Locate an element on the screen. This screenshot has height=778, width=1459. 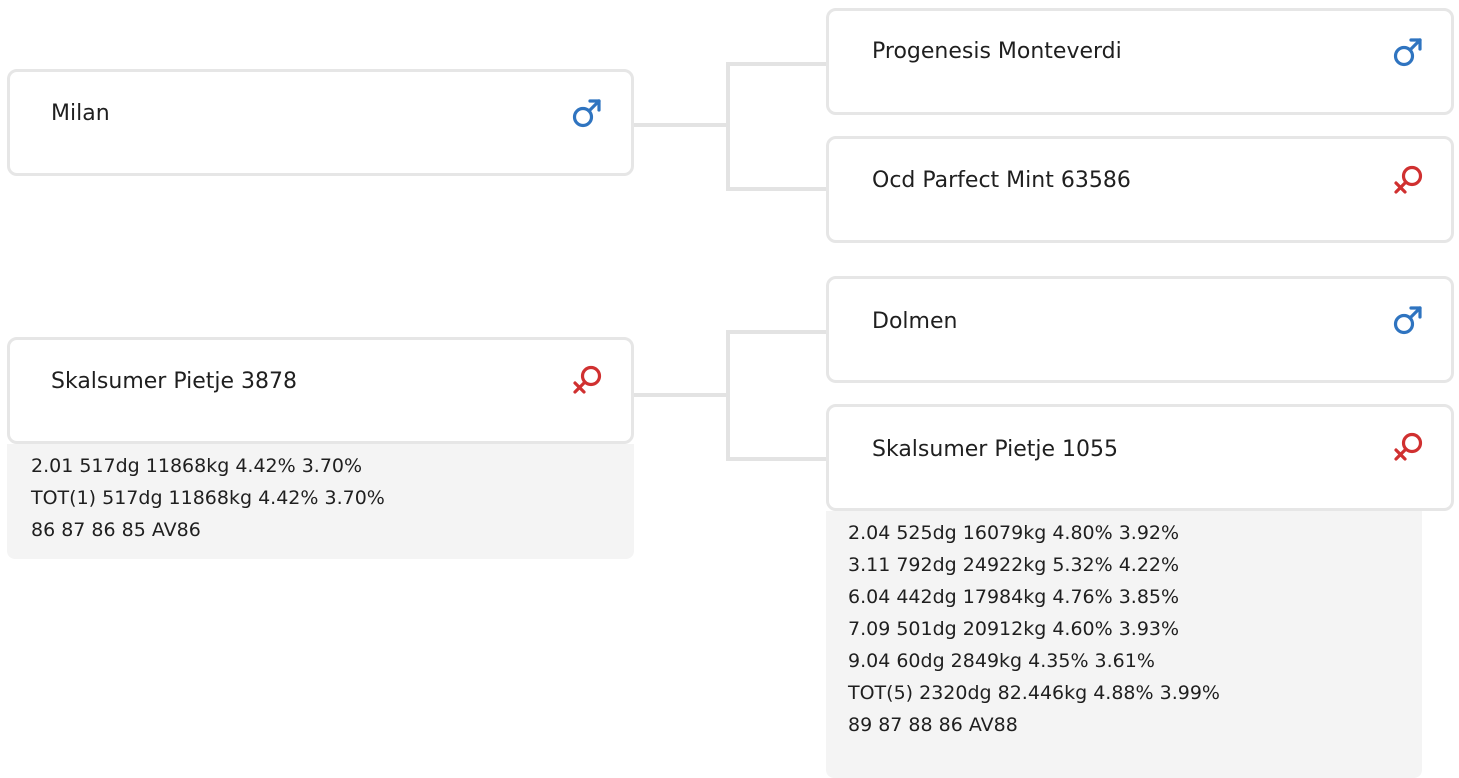
stat-line: 3.11 792dg 24922kg 5.32% 4.22% is located at coordinates (1014, 565).